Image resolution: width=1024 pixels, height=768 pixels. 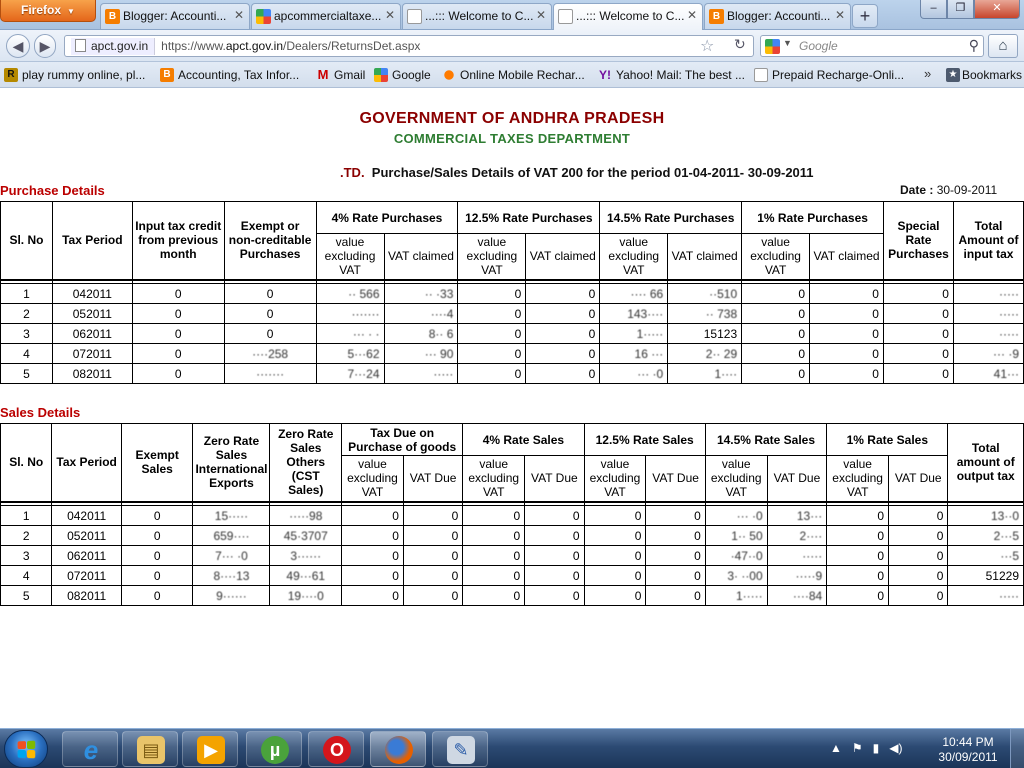 I want to click on table-cell: ···· 66, so click(x=634, y=293).